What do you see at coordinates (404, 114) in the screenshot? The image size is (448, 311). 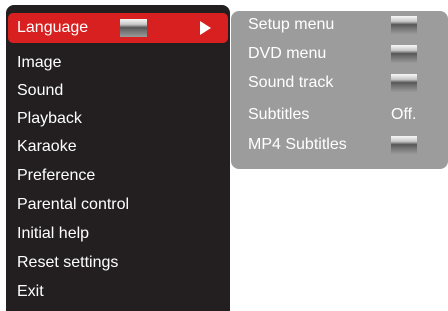 I see `subtitles-value: Off.` at bounding box center [404, 114].